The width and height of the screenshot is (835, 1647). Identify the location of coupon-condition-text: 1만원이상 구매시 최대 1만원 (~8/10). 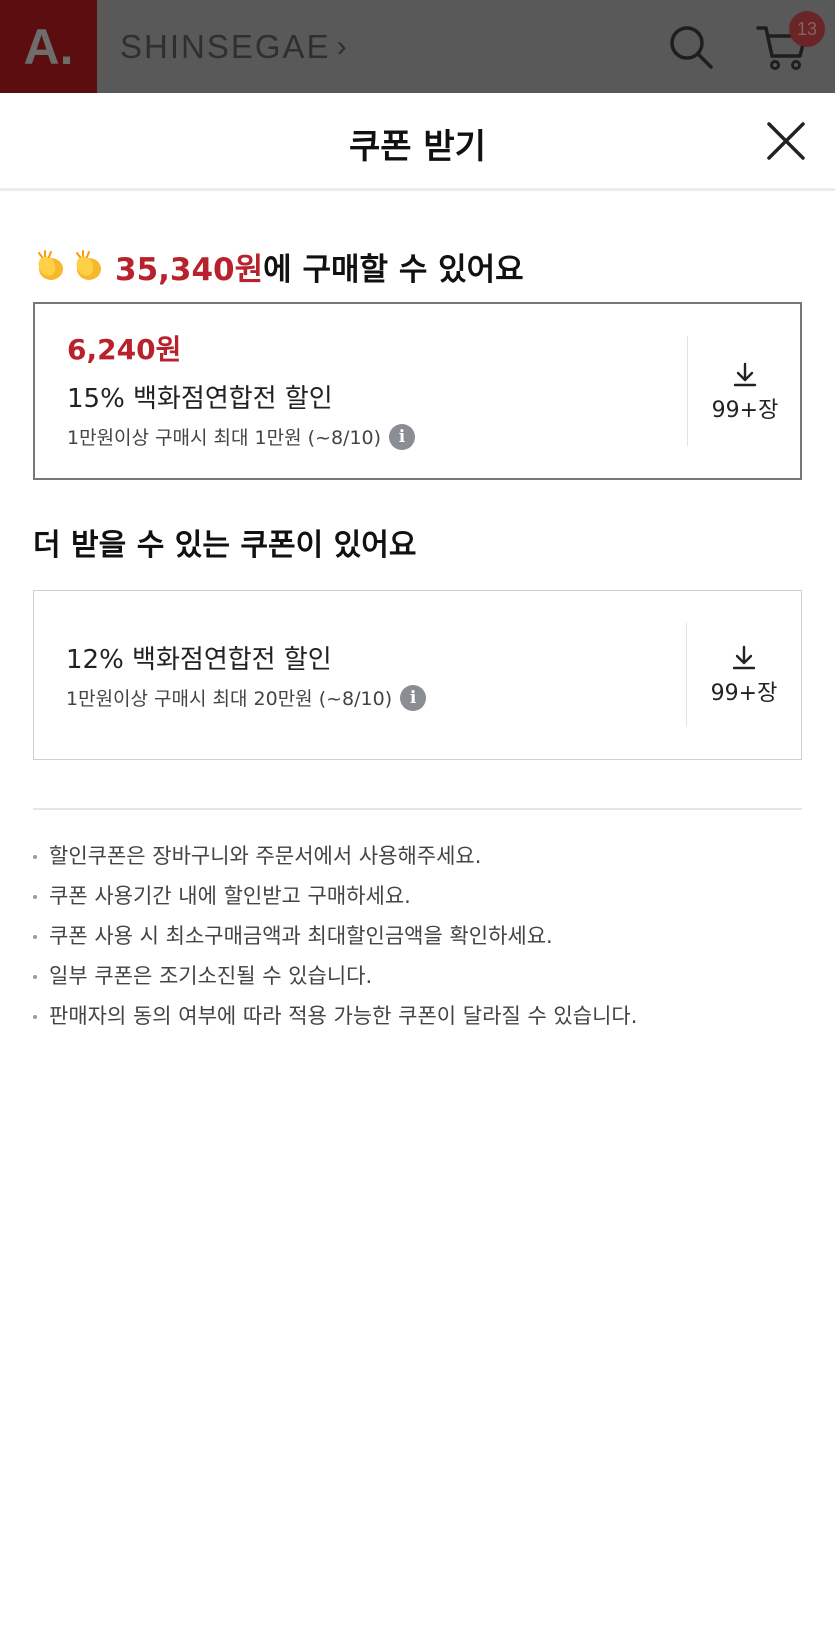
(224, 438).